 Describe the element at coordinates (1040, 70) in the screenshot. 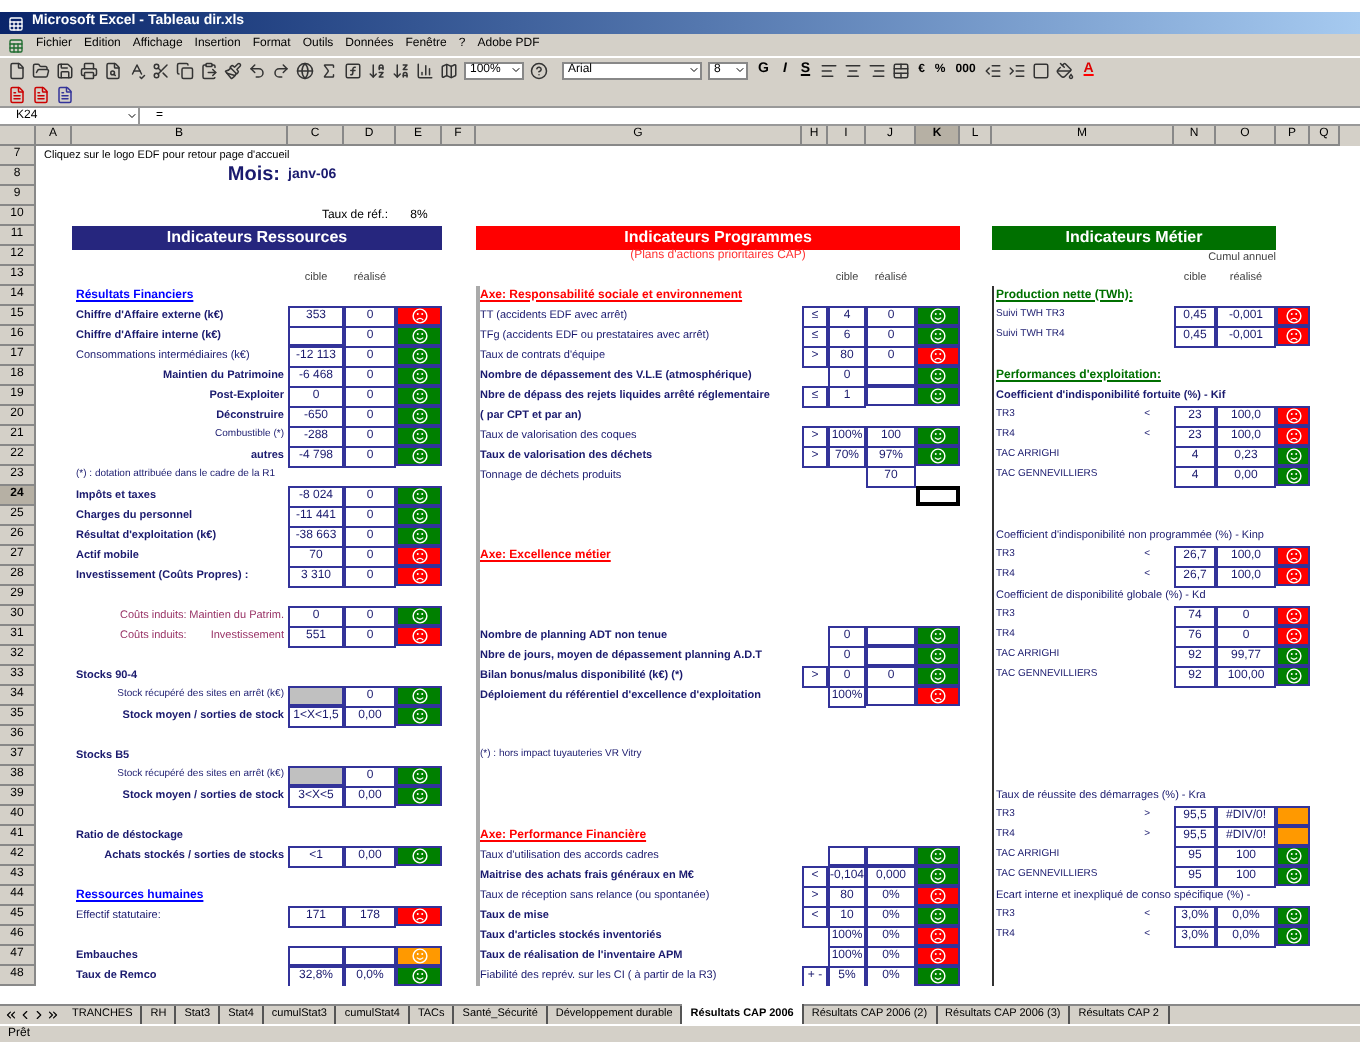

I see `borders-icon` at that location.